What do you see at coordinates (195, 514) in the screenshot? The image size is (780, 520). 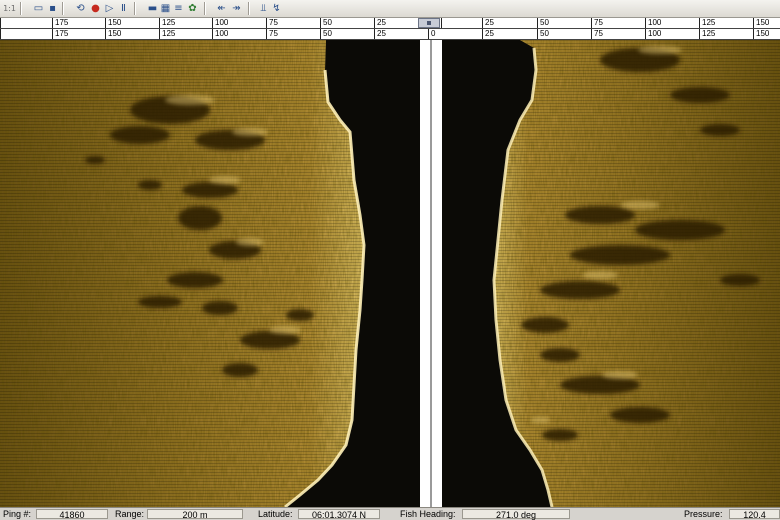 I see `range-value: 200 m` at bounding box center [195, 514].